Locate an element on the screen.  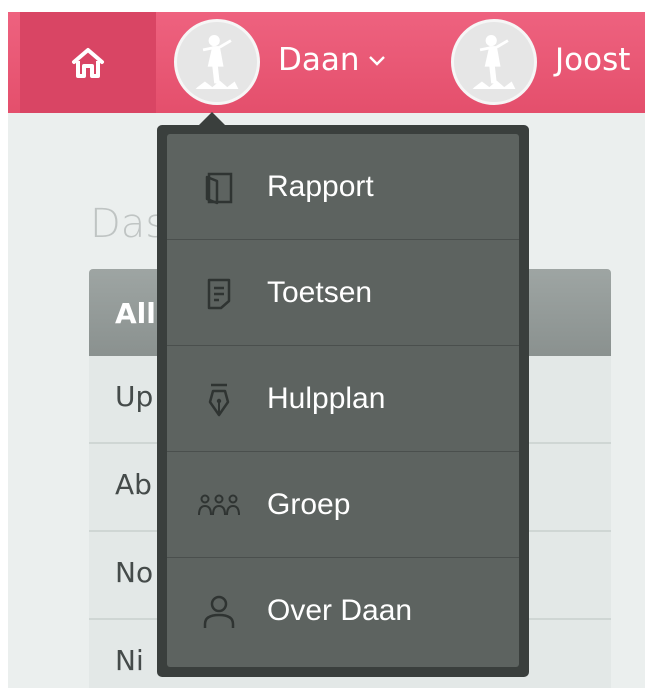
group-icon is located at coordinates (219, 506).